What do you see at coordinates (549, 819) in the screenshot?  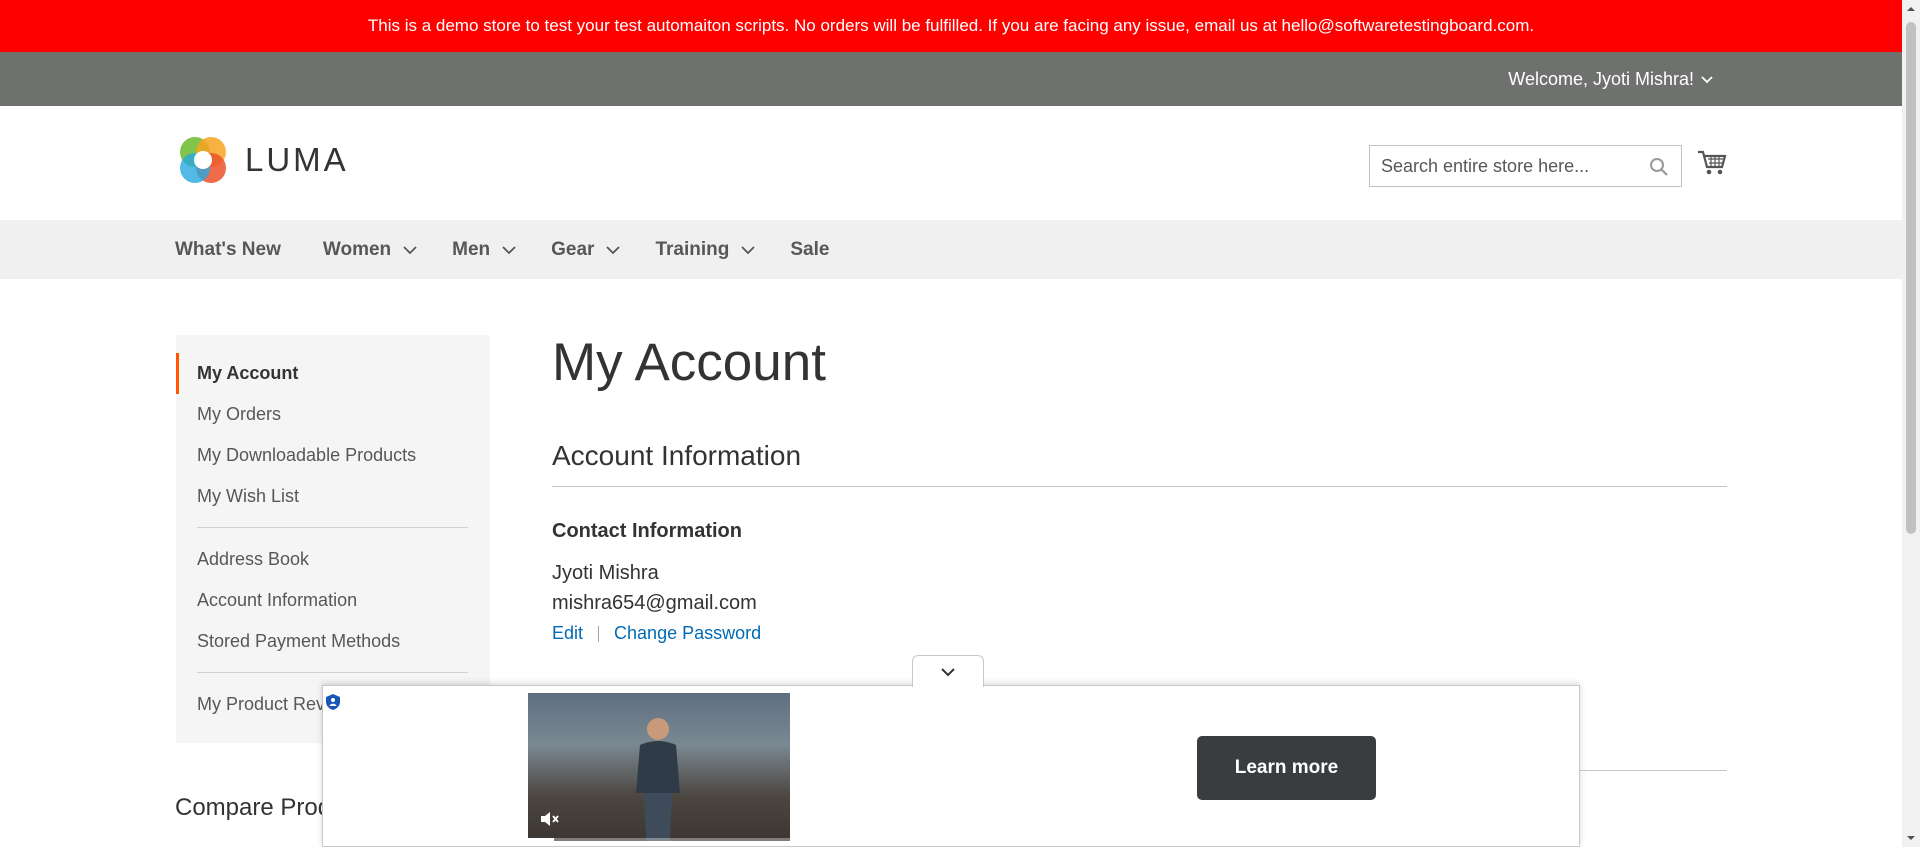 I see `mute-icon` at bounding box center [549, 819].